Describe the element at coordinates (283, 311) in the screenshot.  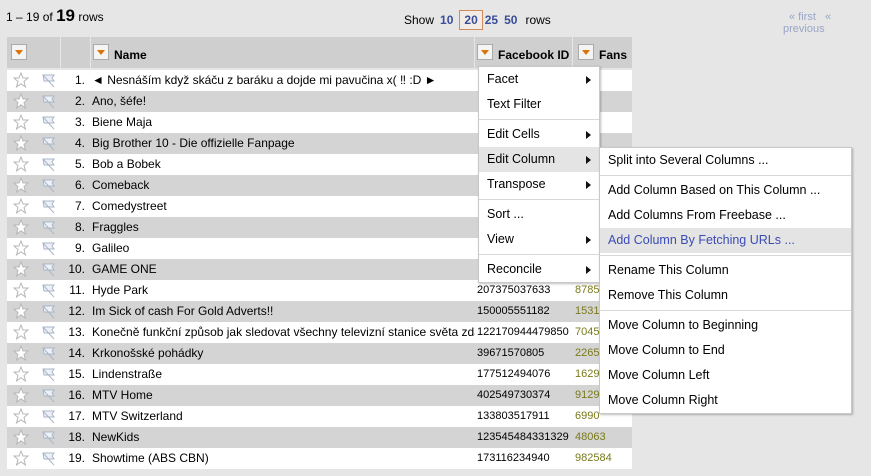
I see `cell-name: Im Sick of cash For Gold Adverts!!` at that location.